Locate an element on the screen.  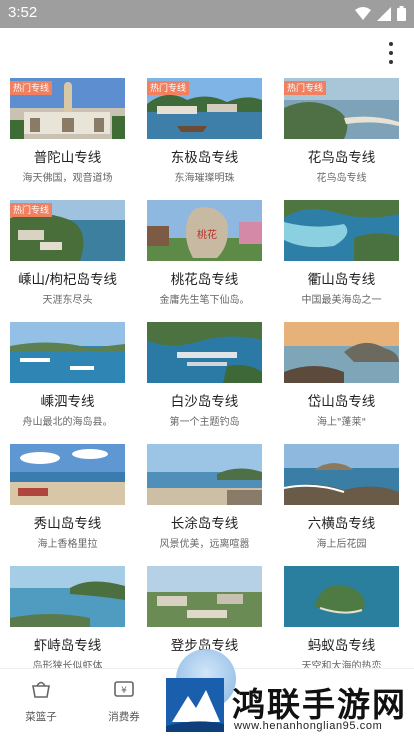
route-title: 六横岛专线 is located at coordinates (341, 524).